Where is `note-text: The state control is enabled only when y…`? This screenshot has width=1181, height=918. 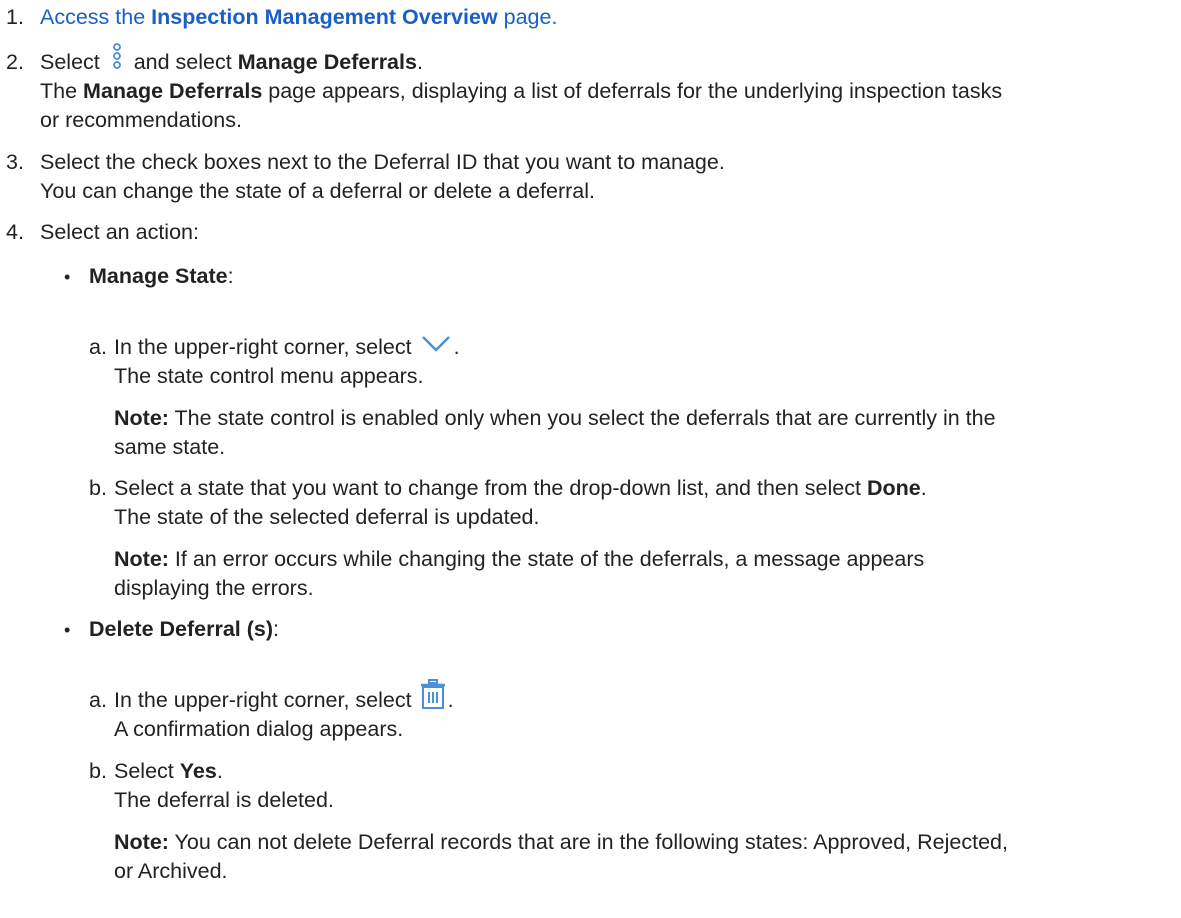 note-text: The state control is enabled only when y… is located at coordinates (582, 418).